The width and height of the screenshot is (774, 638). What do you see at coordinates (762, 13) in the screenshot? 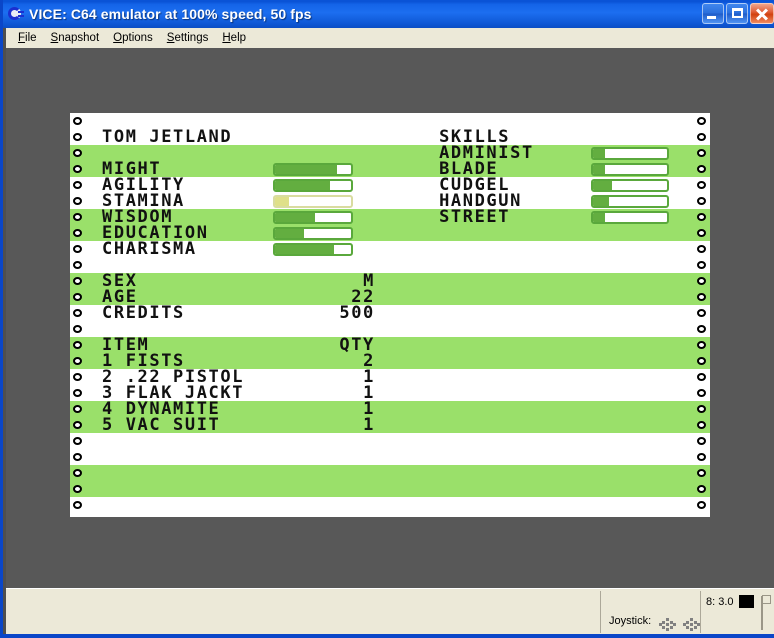
I see `close-button` at bounding box center [762, 13].